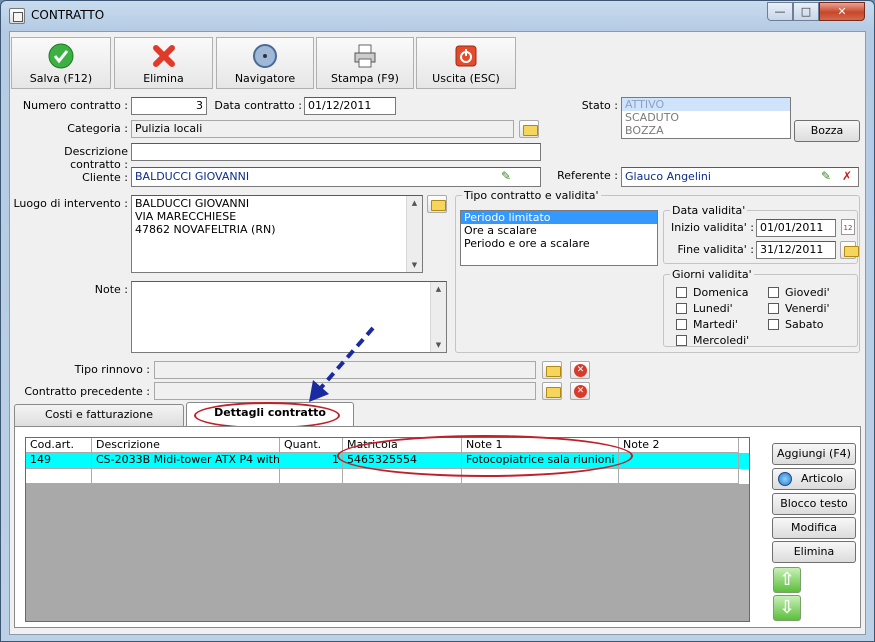 This screenshot has width=875, height=642. What do you see at coordinates (186, 216) in the screenshot?
I see `luogo-line: VIA MARECCHIESE` at bounding box center [186, 216].